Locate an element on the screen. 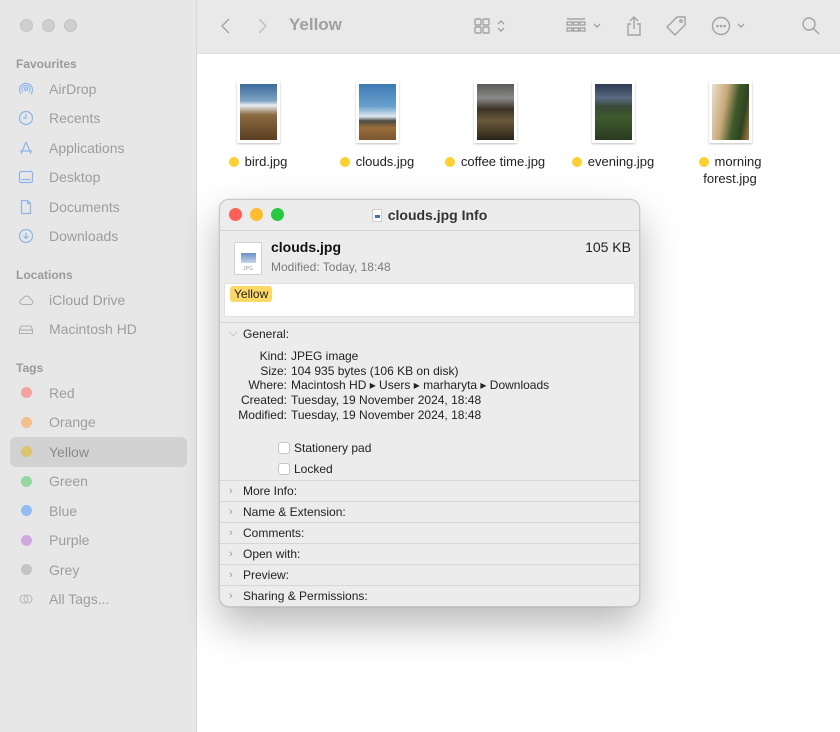 The height and width of the screenshot is (732, 840). file-item: clouds.jpg is located at coordinates (377, 122).